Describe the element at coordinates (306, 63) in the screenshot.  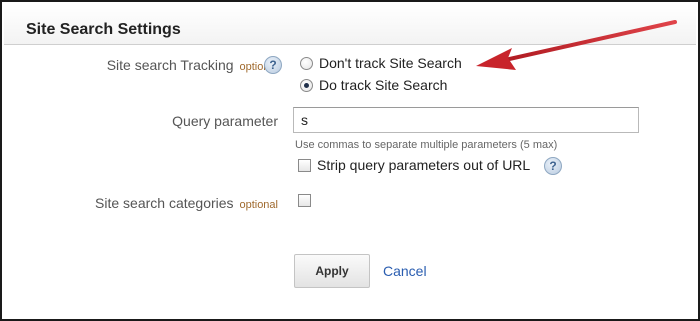
I see `radio-dont-track-button` at that location.